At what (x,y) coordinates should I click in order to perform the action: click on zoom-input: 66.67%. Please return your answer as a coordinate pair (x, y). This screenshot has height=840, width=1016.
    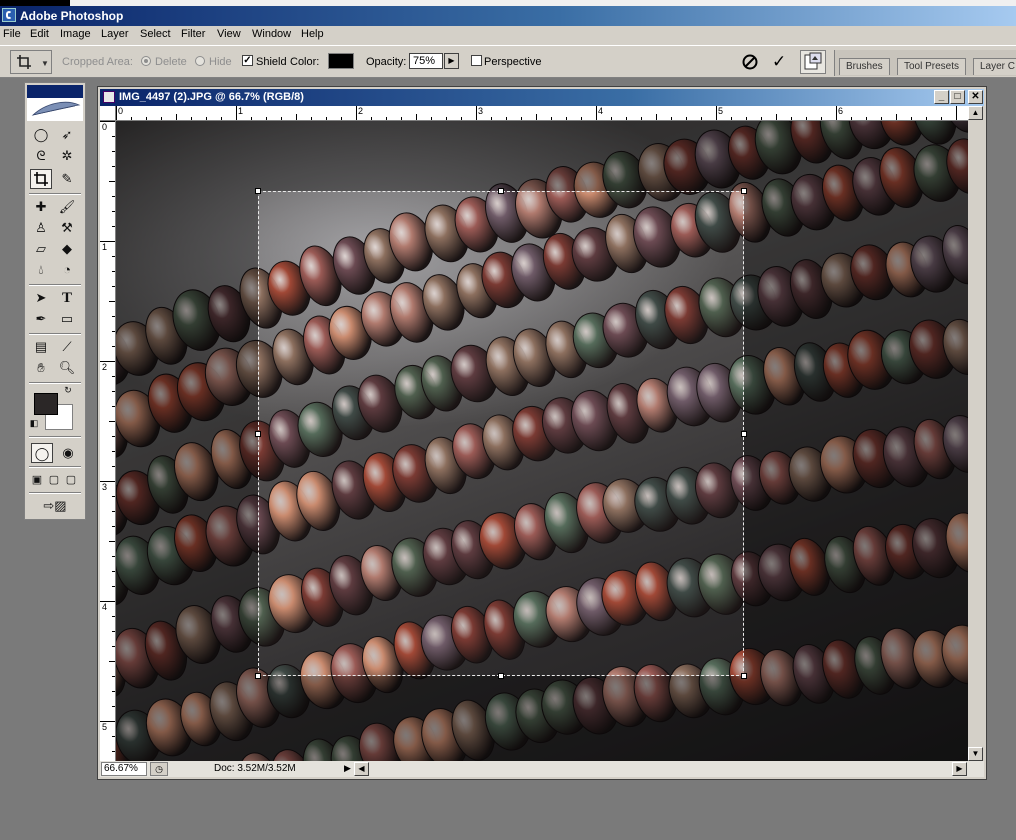
    Looking at the image, I should click on (124, 769).